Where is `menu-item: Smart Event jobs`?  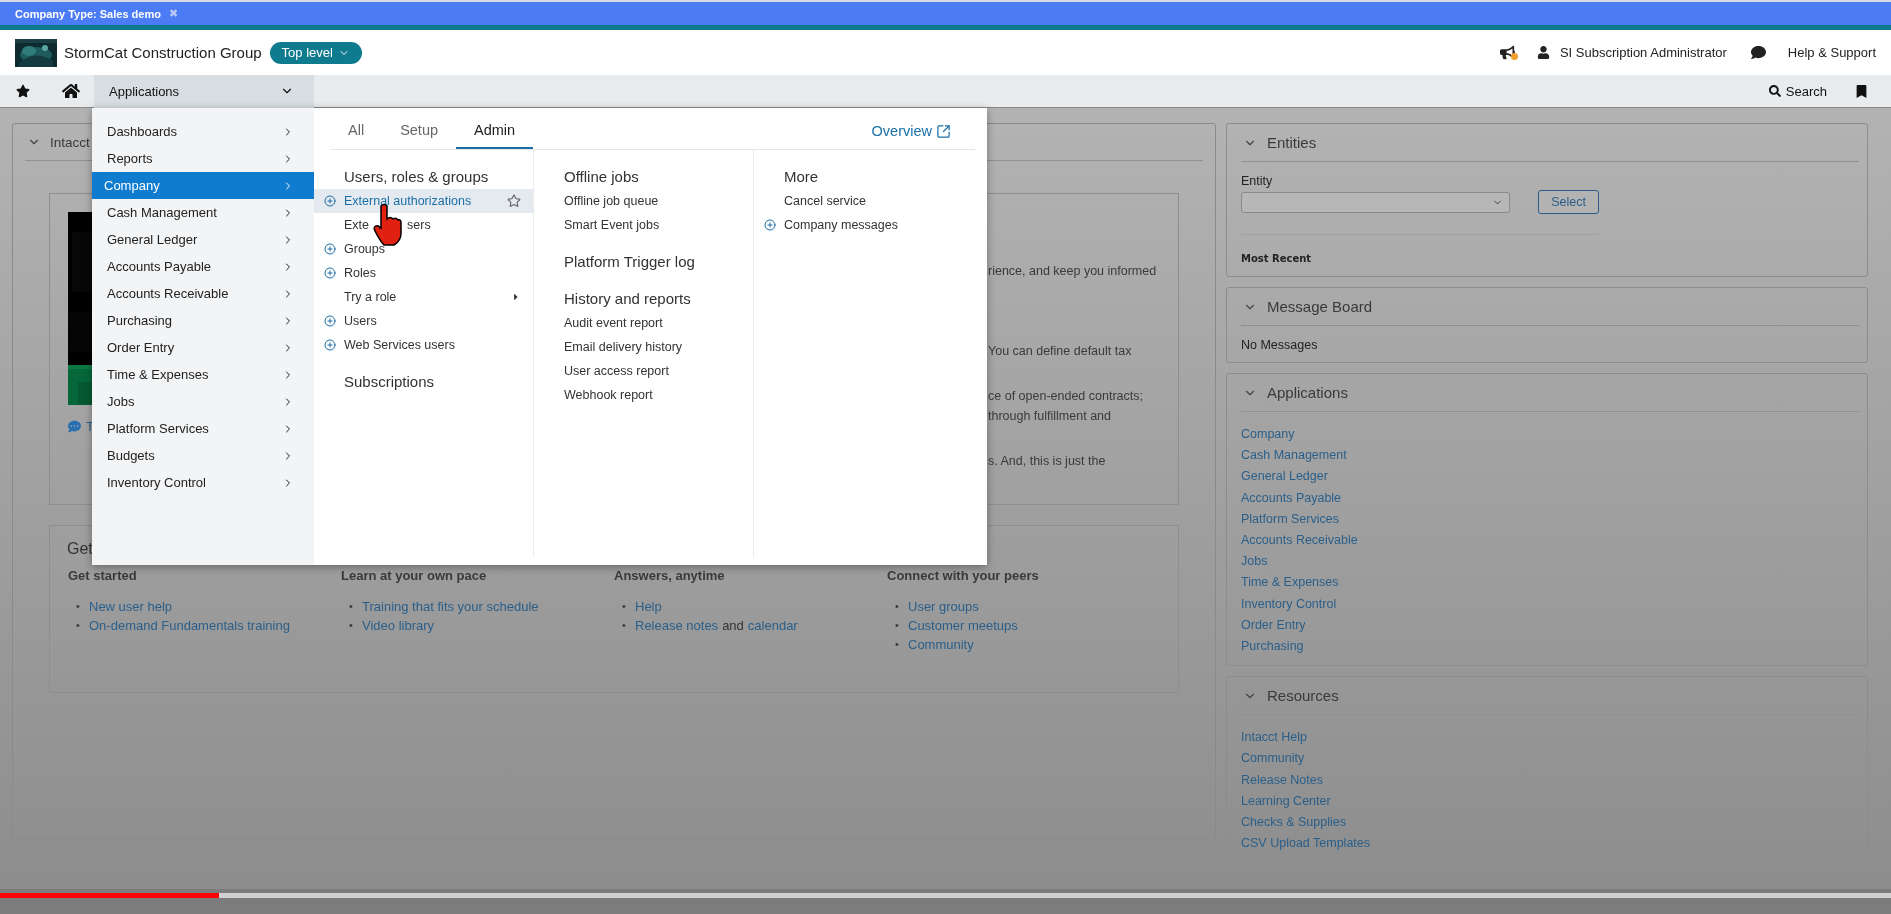 menu-item: Smart Event jobs is located at coordinates (643, 225).